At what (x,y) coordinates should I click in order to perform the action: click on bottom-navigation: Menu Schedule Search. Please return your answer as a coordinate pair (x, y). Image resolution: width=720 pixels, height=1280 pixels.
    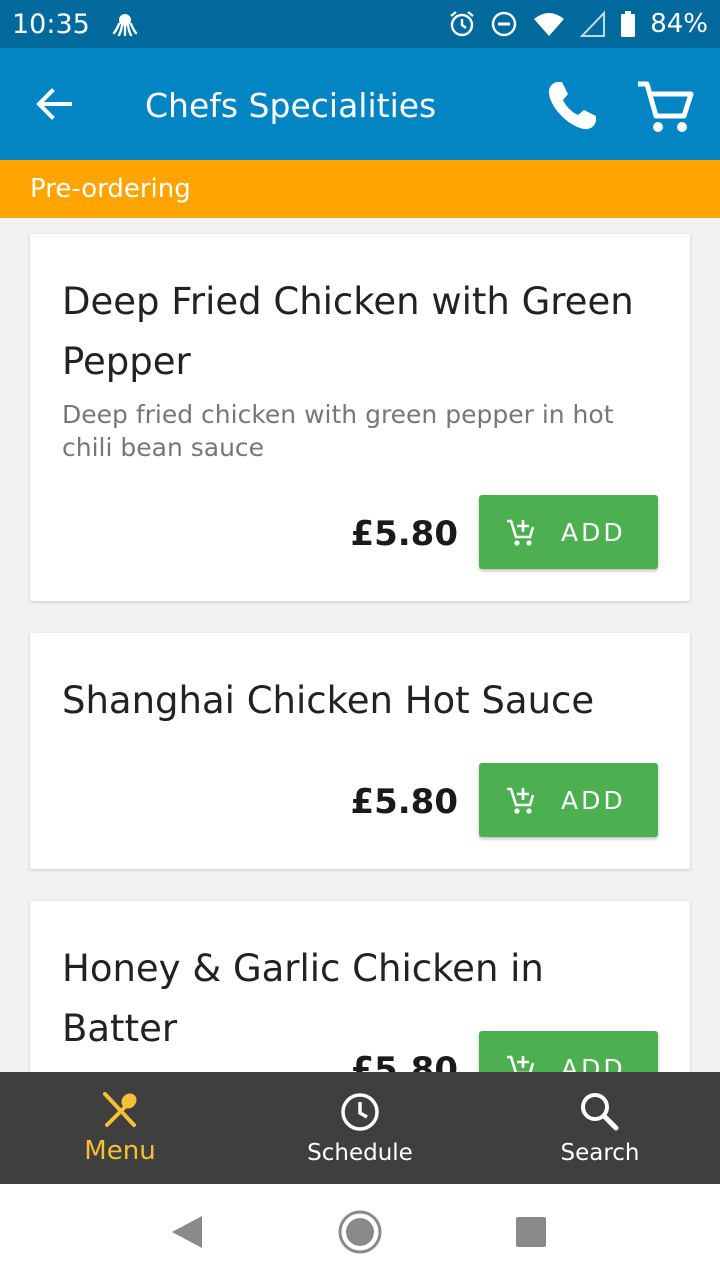
    Looking at the image, I should click on (360, 1128).